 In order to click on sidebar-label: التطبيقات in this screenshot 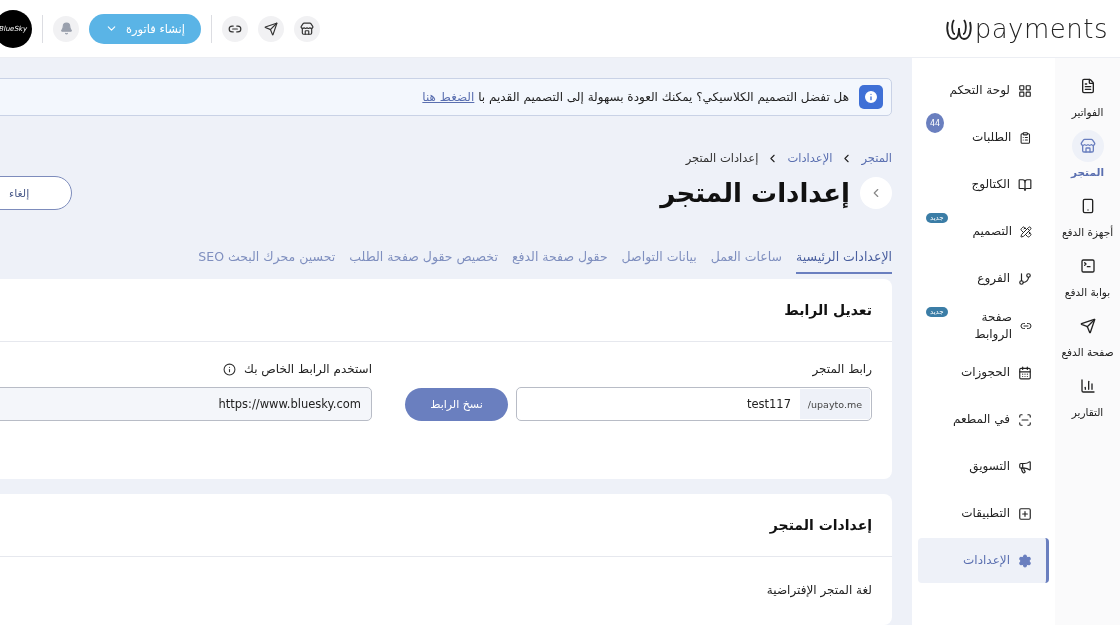, I will do `click(985, 513)`.